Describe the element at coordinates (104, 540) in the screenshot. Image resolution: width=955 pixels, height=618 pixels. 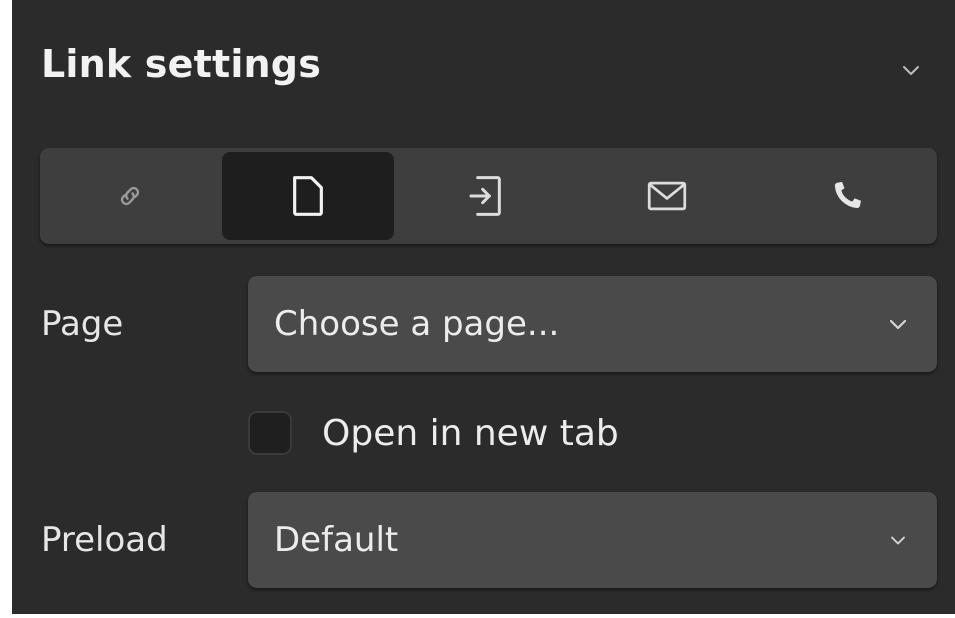
I see `preload-field-label: Preload` at that location.